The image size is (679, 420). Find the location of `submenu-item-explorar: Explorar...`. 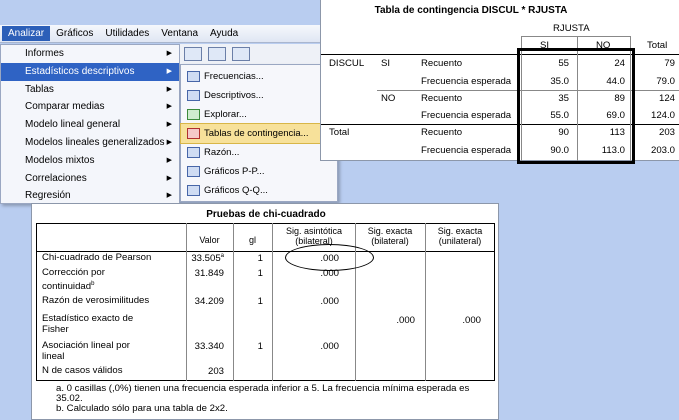

submenu-item-explorar: Explorar... is located at coordinates (259, 114).